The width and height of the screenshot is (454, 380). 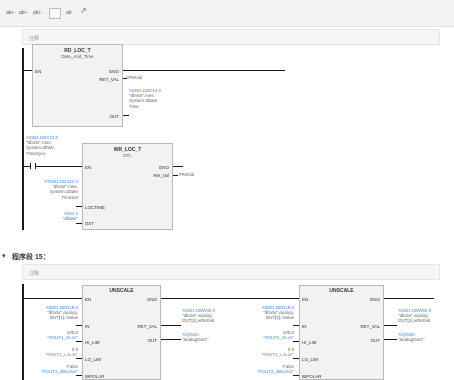 I want to click on lo-lim-operand: 0.0 "#OUT1_LoLim", so click(x=52, y=352).